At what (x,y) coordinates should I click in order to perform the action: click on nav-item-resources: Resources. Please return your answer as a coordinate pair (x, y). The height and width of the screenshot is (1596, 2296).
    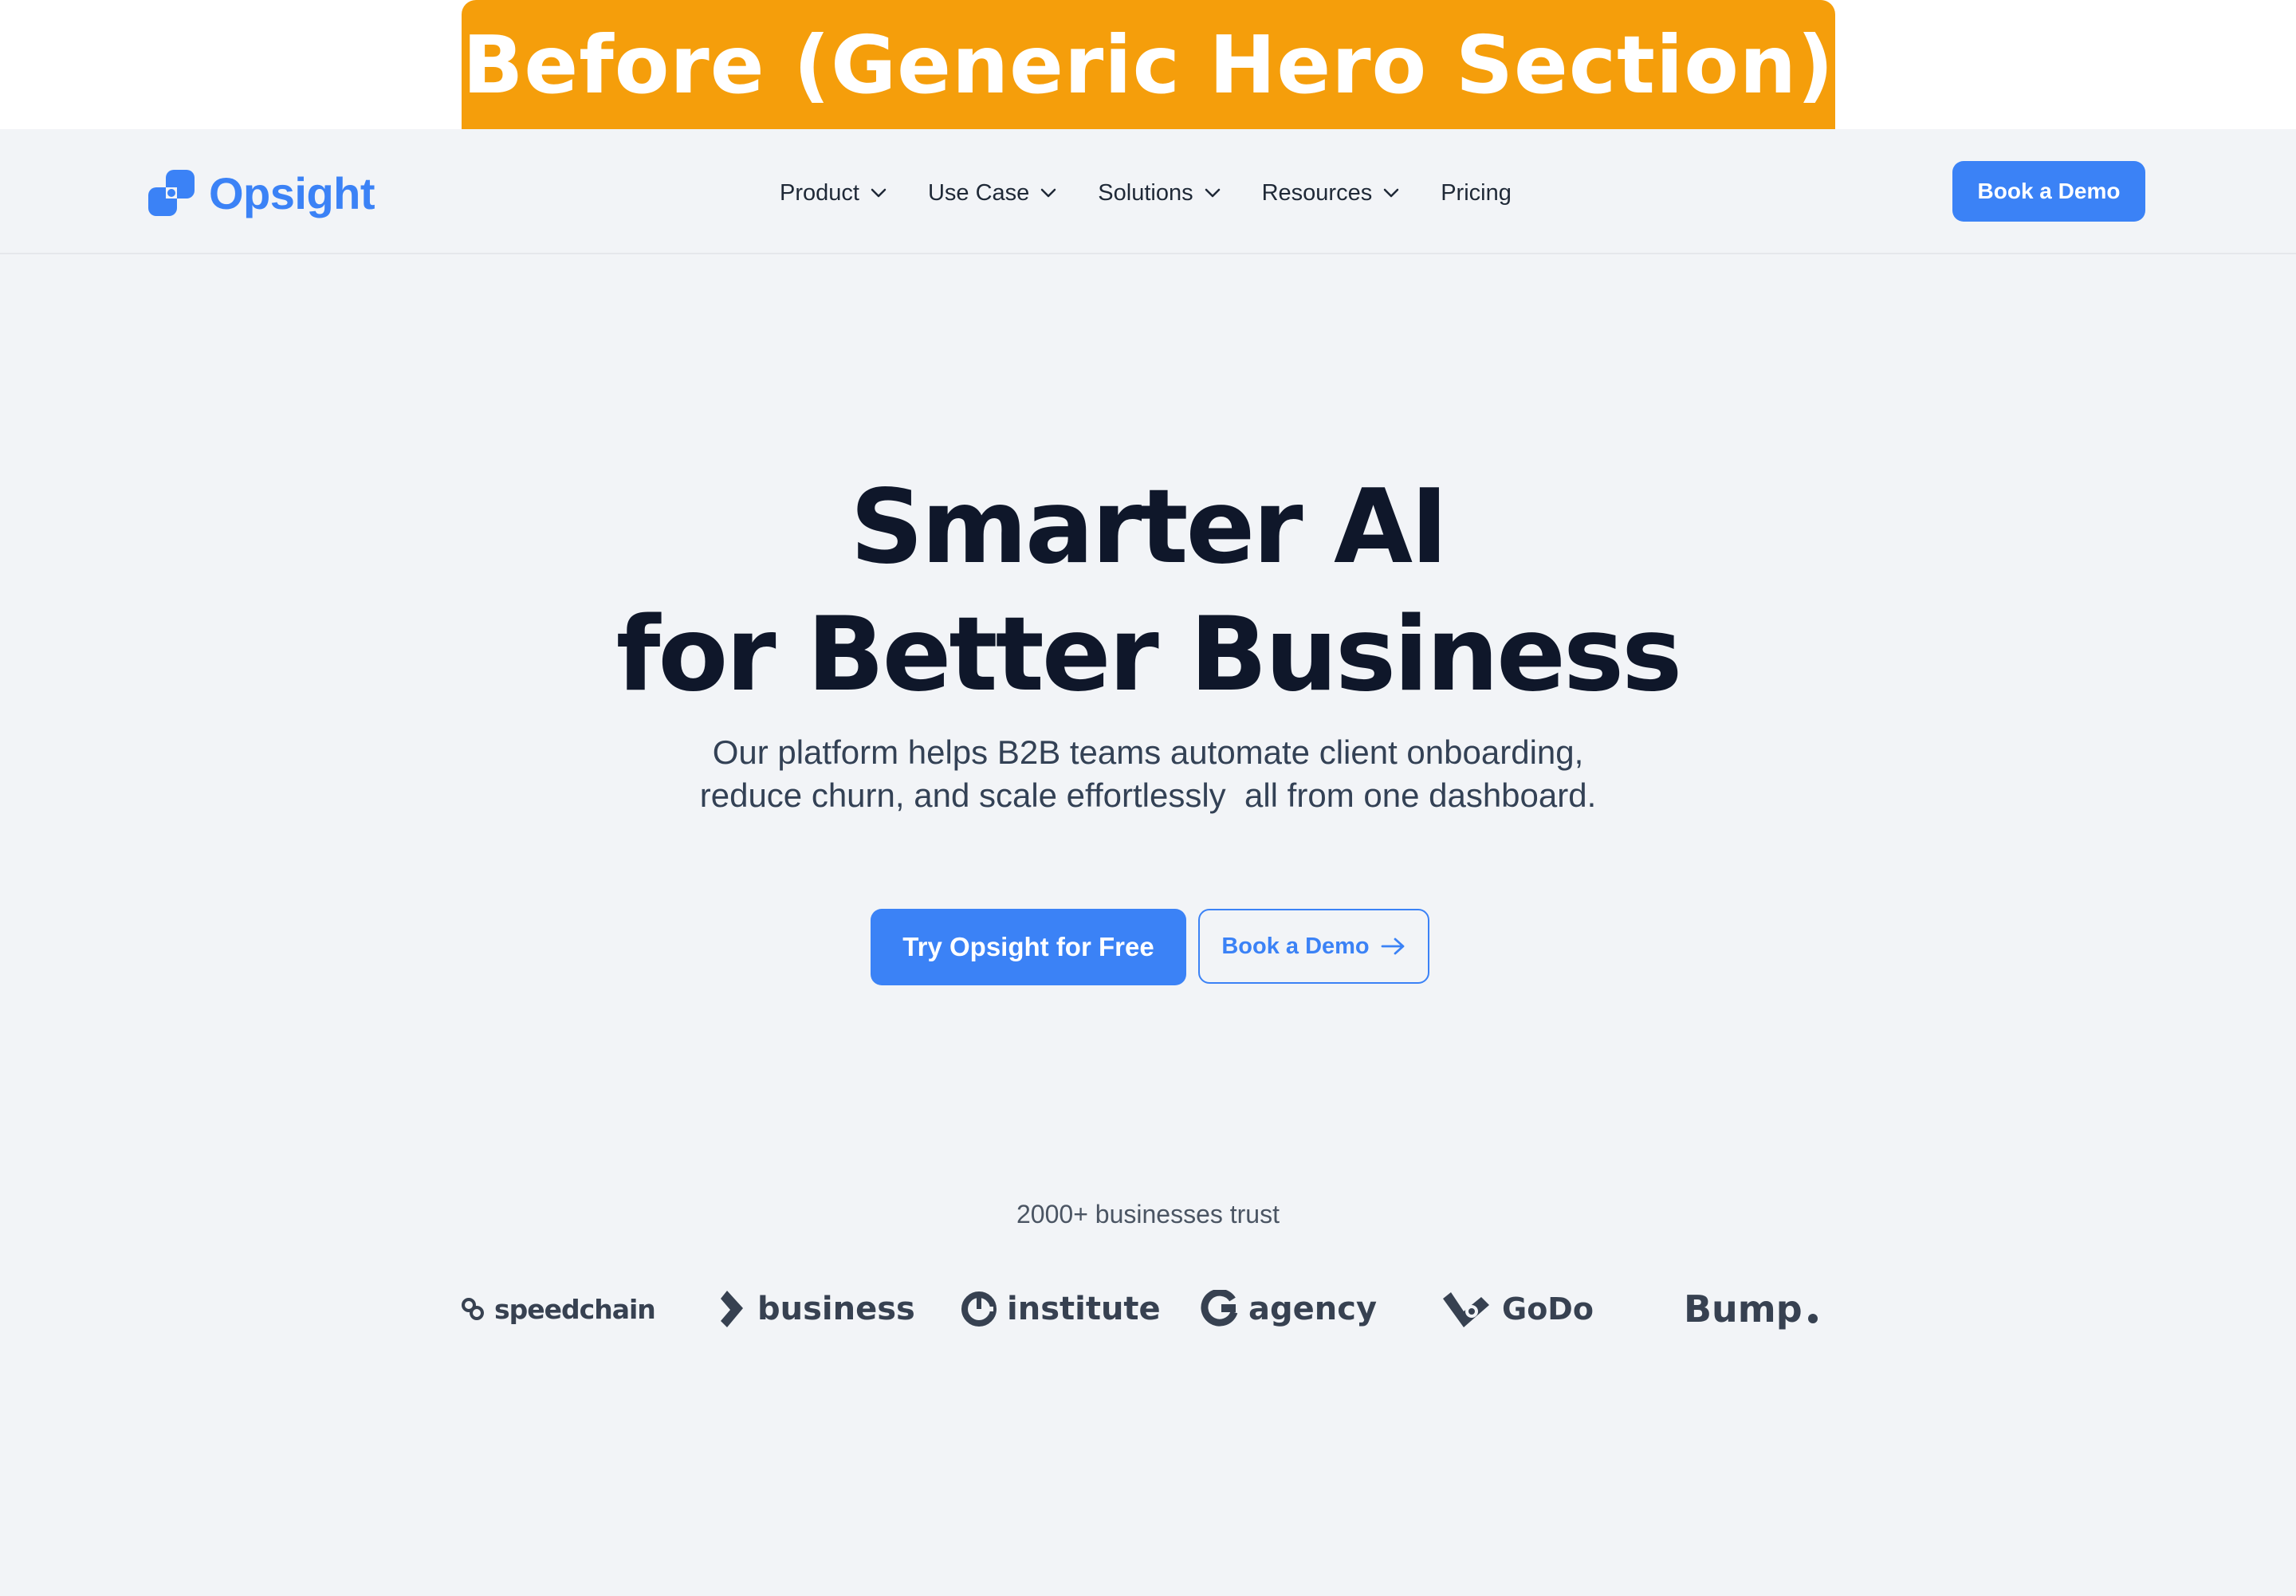
    Looking at the image, I should click on (1331, 193).